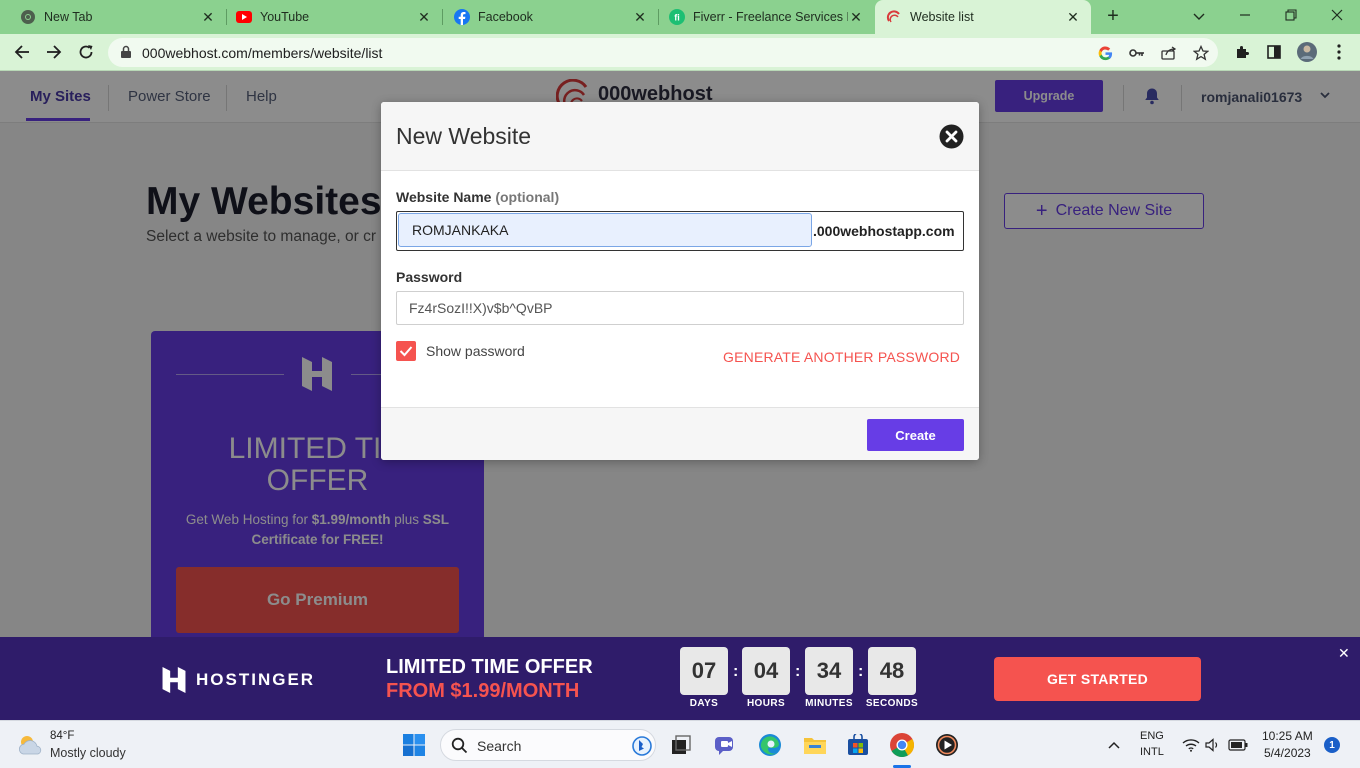 This screenshot has width=1360, height=768. I want to click on show-password-label: Show password, so click(475, 351).